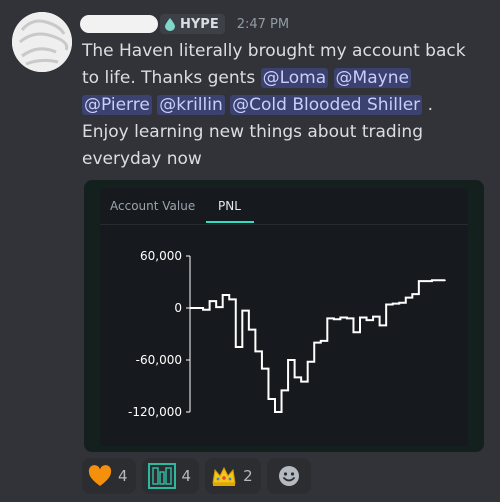 This screenshot has width=500, height=502. I want to click on mention-cold-blooded-shiller: @Cold Blooded Shiller, so click(326, 105).